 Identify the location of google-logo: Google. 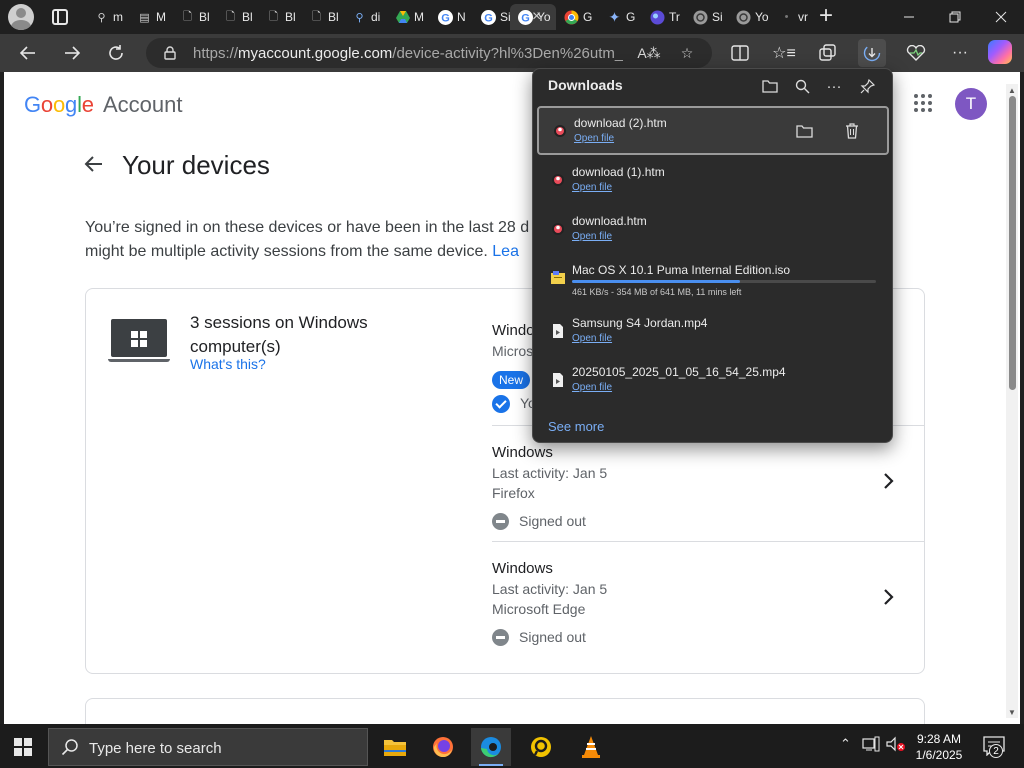
(59, 105).